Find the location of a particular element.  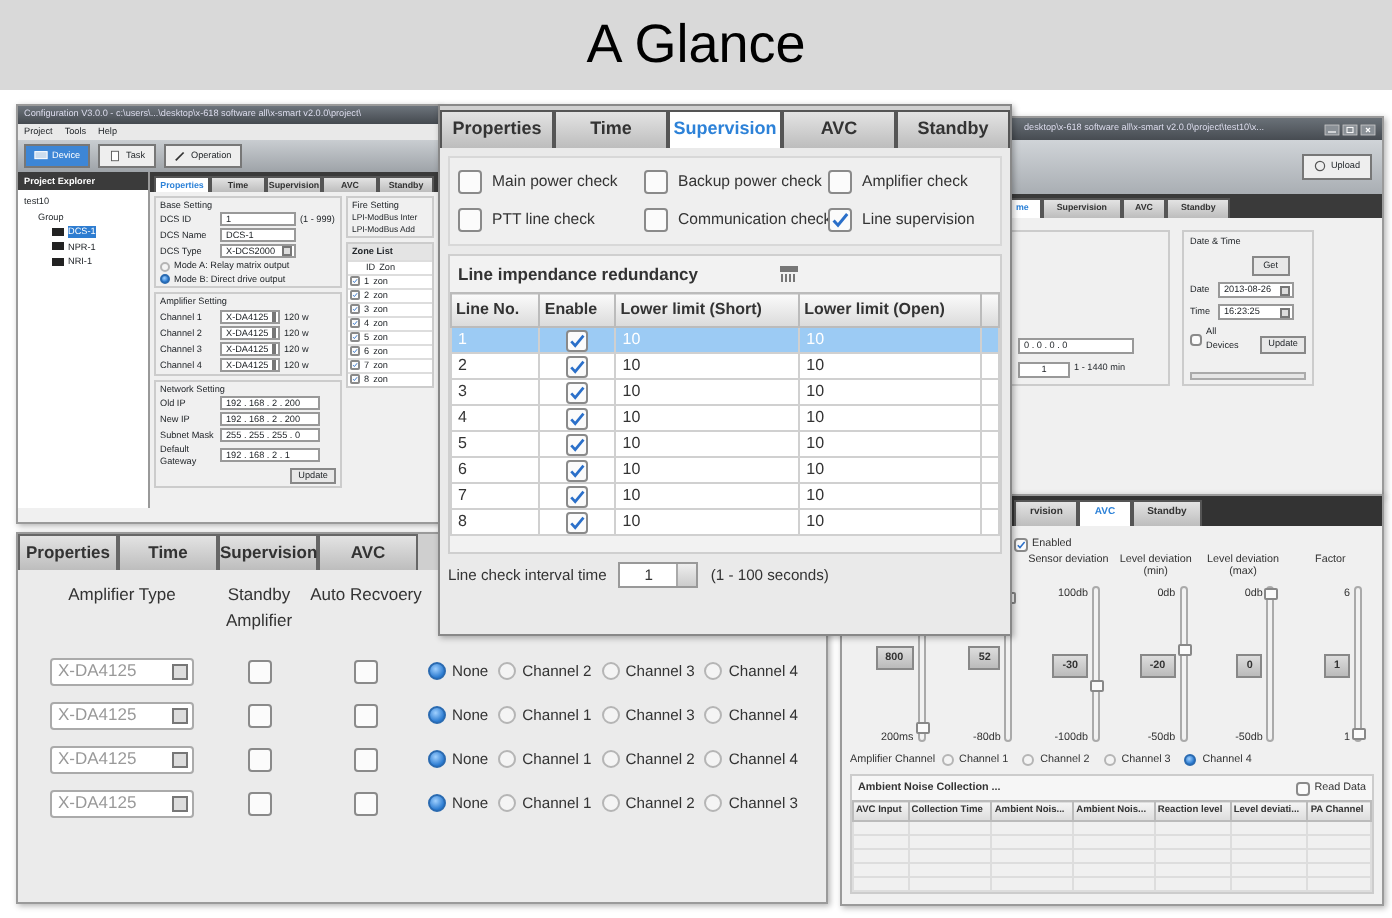

columns-icon is located at coordinates (788, 273).